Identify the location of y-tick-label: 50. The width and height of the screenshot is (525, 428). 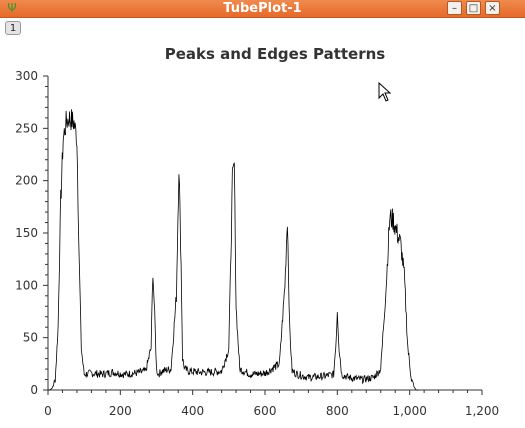
(30, 338).